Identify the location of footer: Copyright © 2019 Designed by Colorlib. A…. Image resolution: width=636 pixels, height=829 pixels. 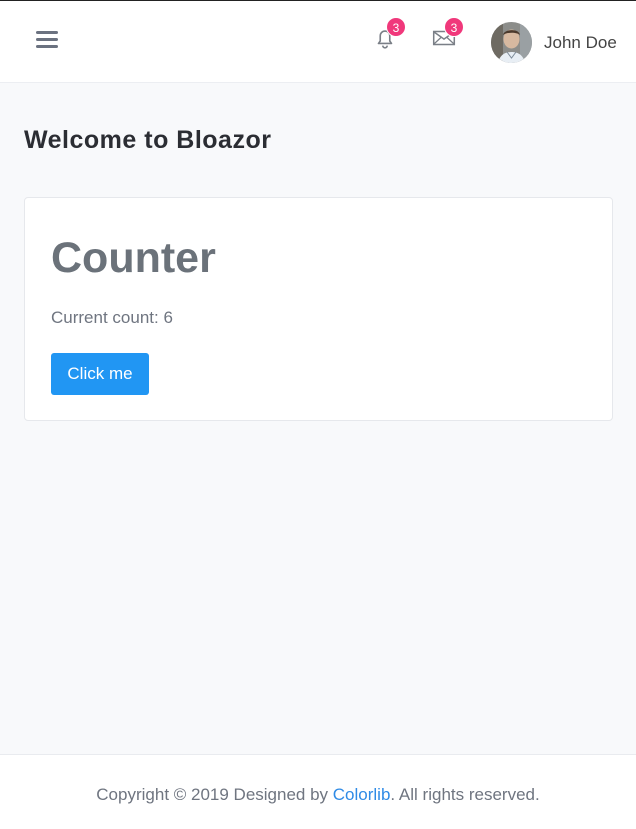
(318, 791).